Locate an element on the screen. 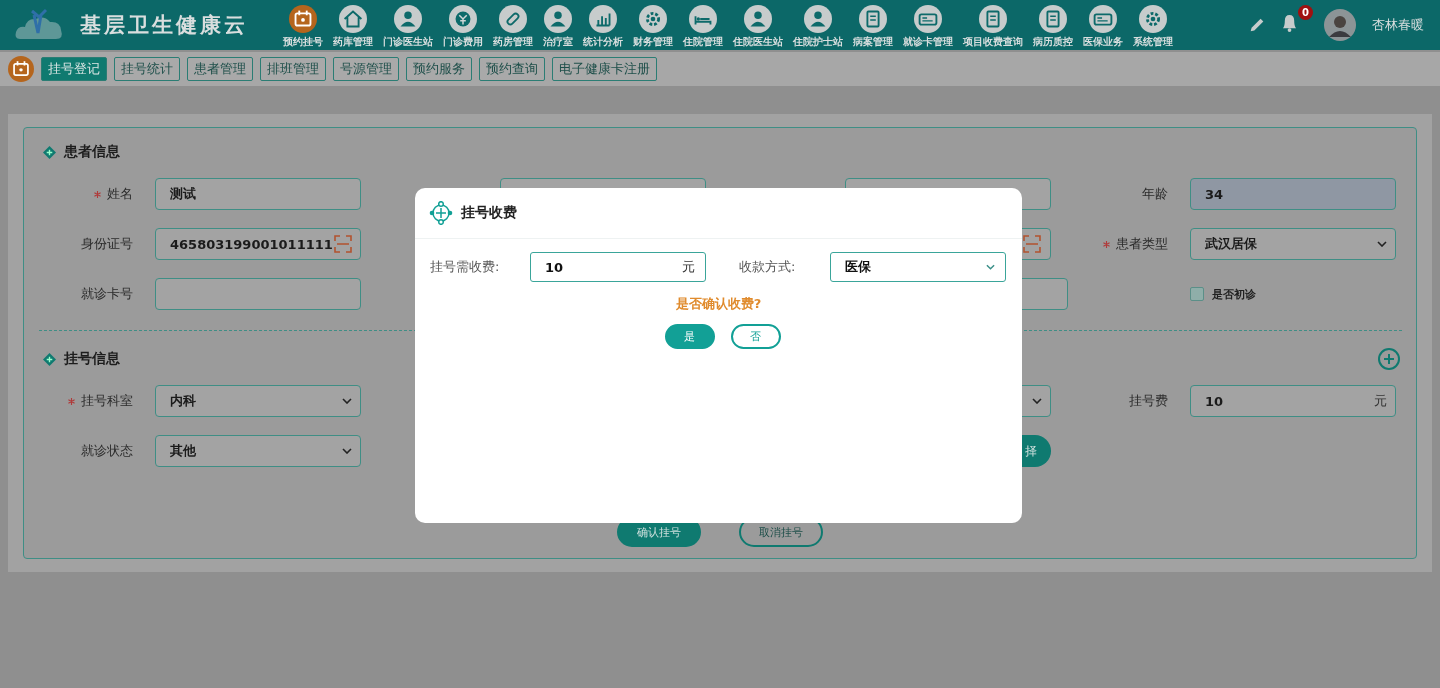  nav-item: 就诊卡管理 is located at coordinates (928, 24).